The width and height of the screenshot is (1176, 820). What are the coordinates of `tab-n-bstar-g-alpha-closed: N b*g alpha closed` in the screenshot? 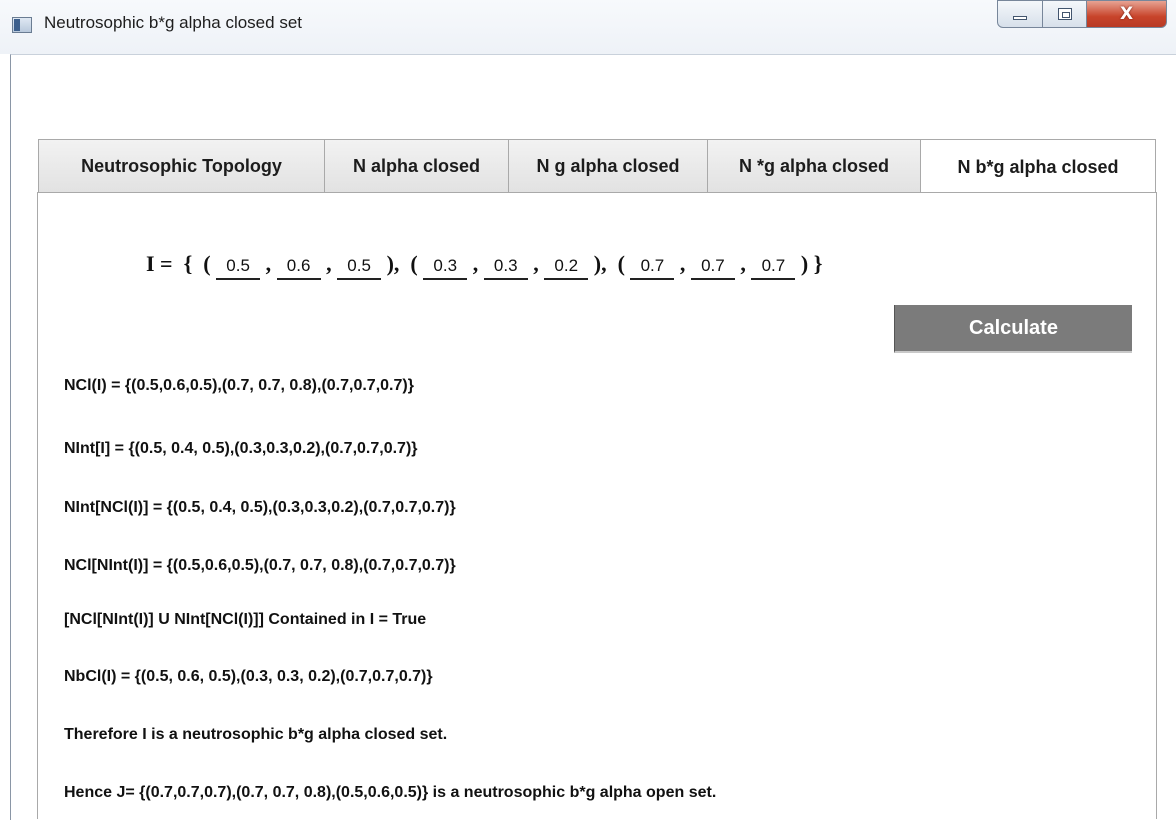 It's located at (1038, 167).